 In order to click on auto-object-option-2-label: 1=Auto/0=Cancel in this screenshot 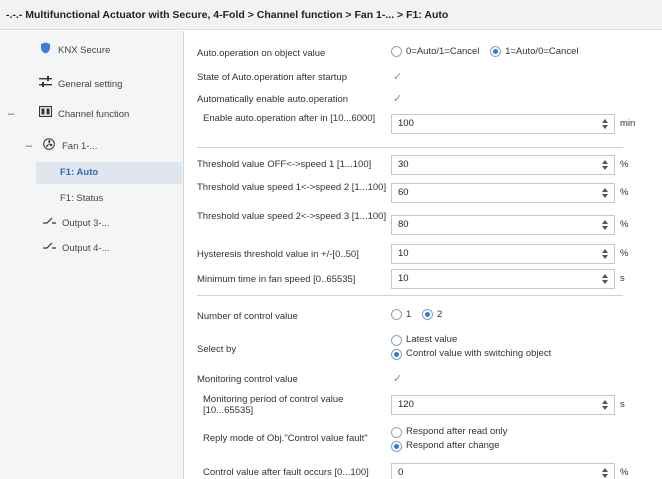, I will do `click(542, 51)`.